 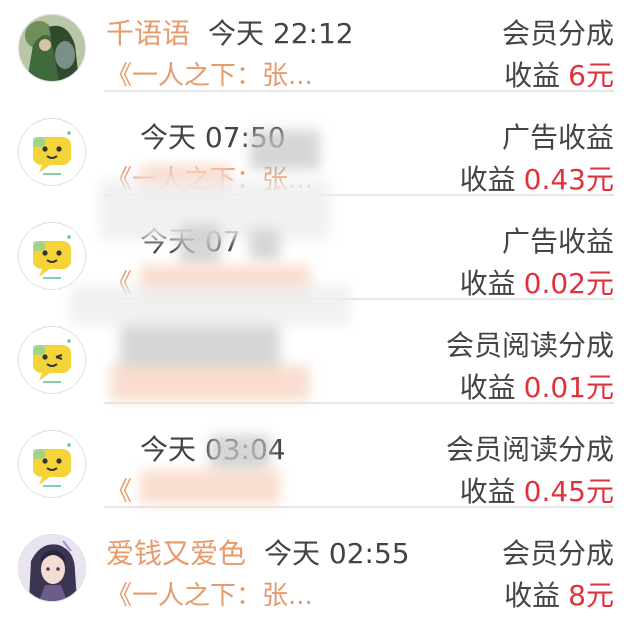 I want to click on earning-amount: 0.02元, so click(x=568, y=283).